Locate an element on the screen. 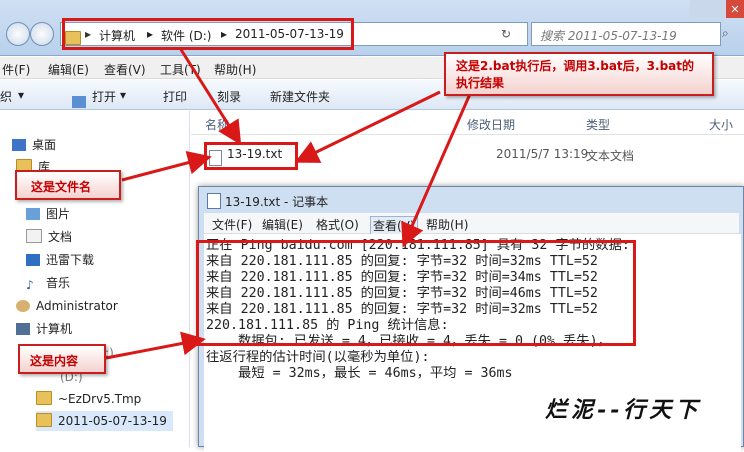 This screenshot has width=744, height=452. signature: 烂泥--行天下 is located at coordinates (623, 410).